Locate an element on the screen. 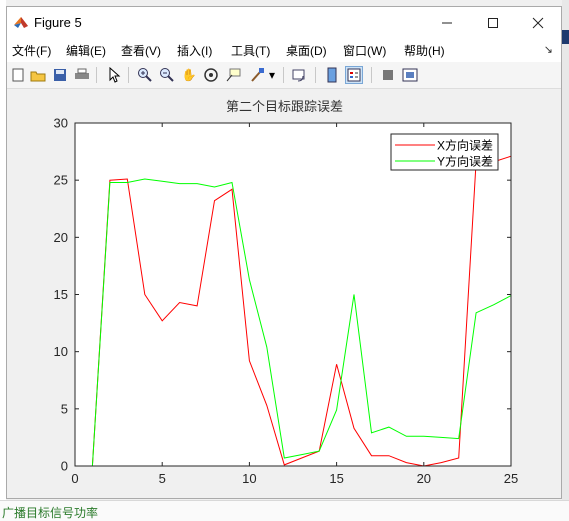  zoom-out-icon is located at coordinates (167, 75).